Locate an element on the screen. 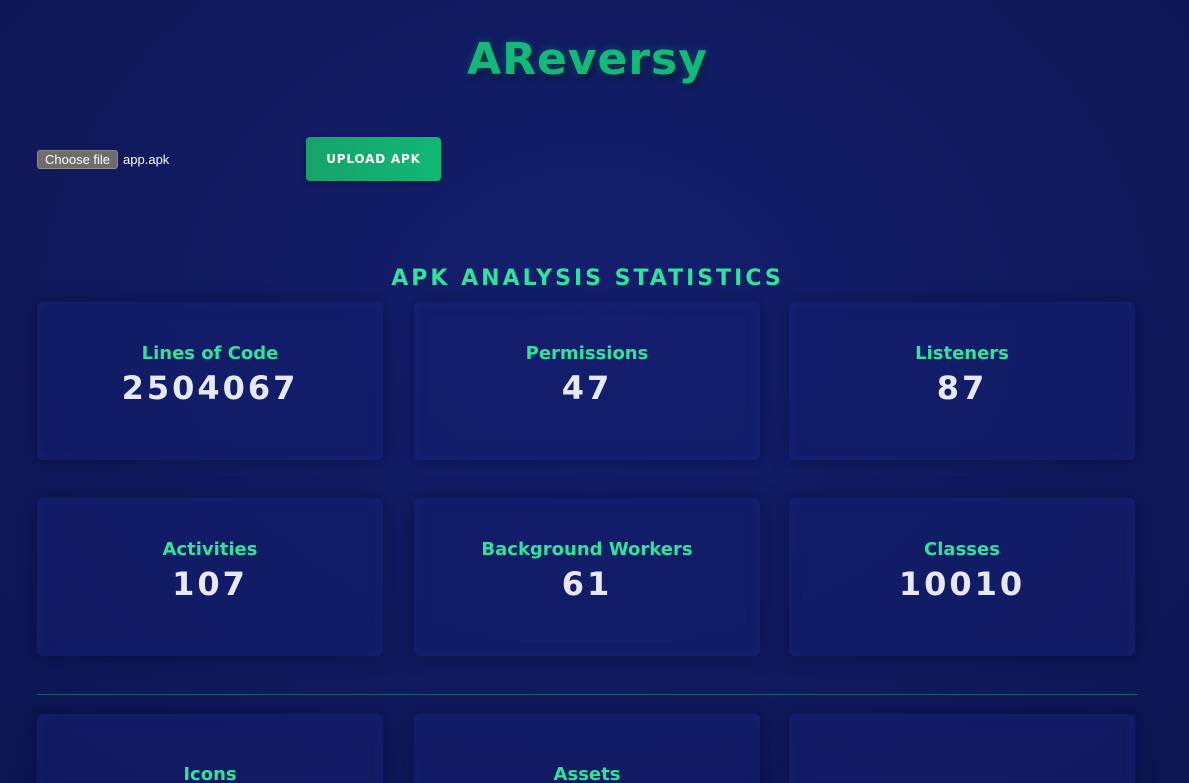 The width and height of the screenshot is (1189, 783). stat-card-permissions: Permissions 47 is located at coordinates (587, 381).